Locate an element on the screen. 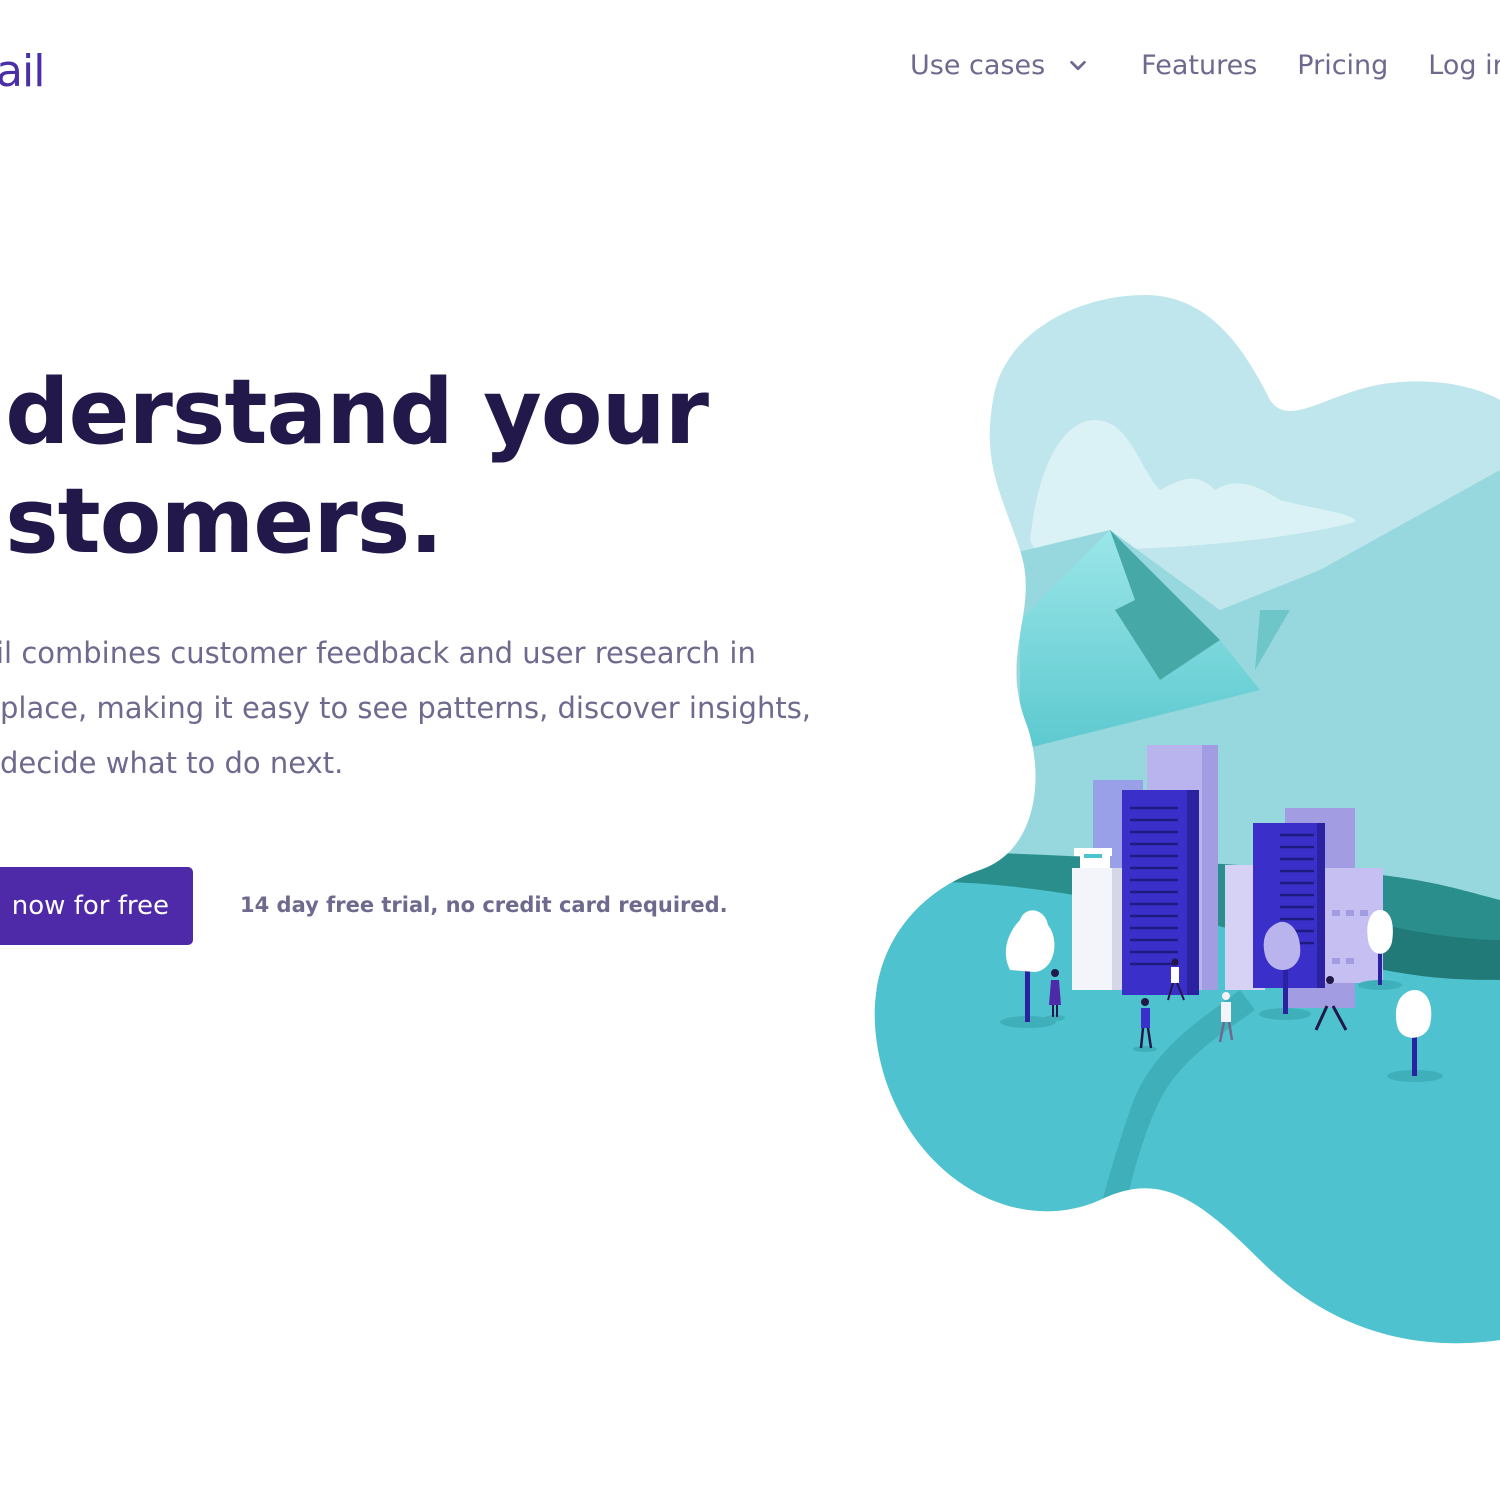  nav-pricing-label: Pricing is located at coordinates (1343, 65).